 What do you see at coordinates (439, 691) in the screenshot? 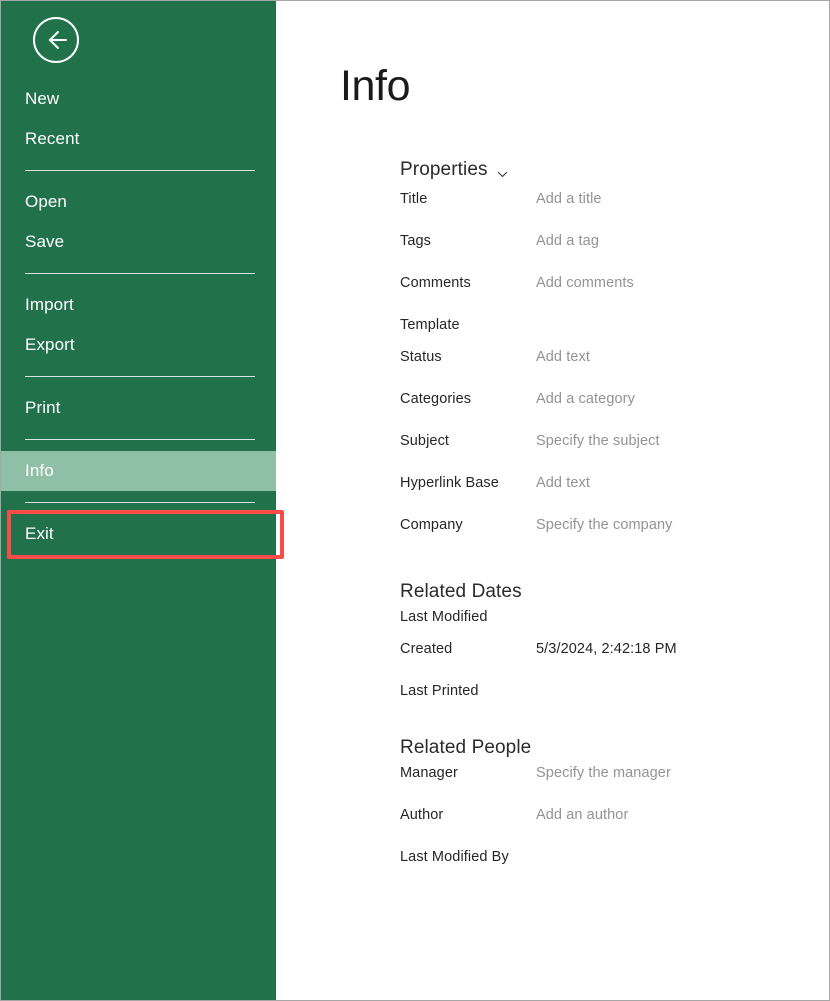
I see `property-label: Last Printed` at bounding box center [439, 691].